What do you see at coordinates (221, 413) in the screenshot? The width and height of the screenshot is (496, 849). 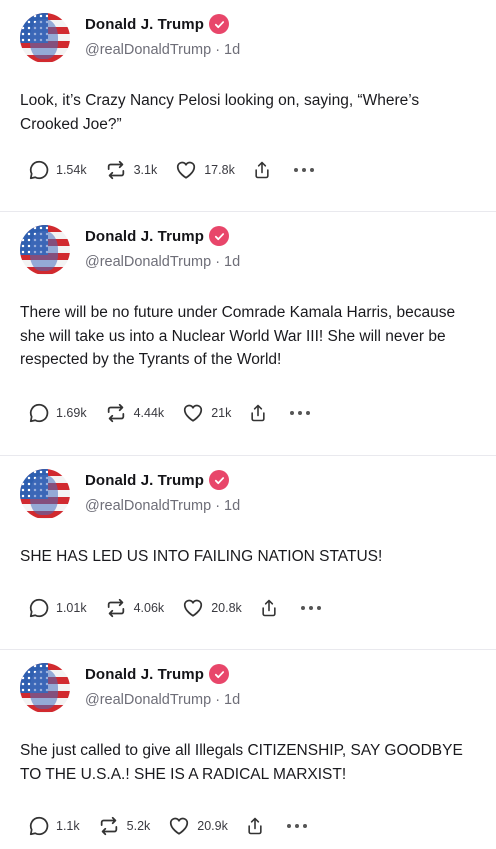 I see `like-count: 21k` at bounding box center [221, 413].